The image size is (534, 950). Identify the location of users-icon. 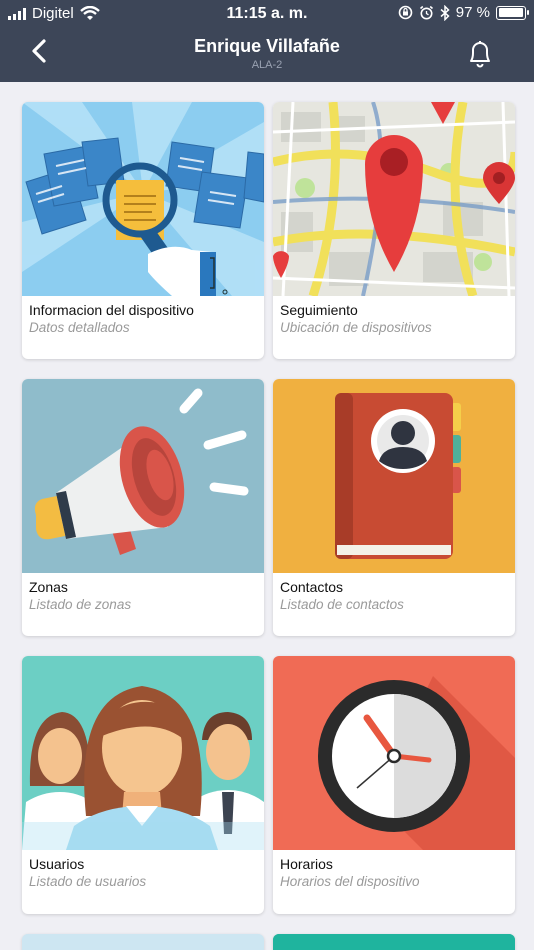
(143, 753).